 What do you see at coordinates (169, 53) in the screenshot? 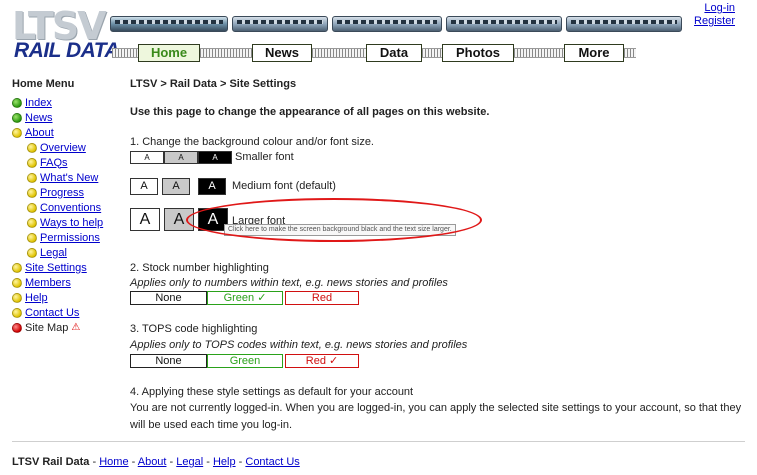
I see `nav-tab-home: Home` at bounding box center [169, 53].